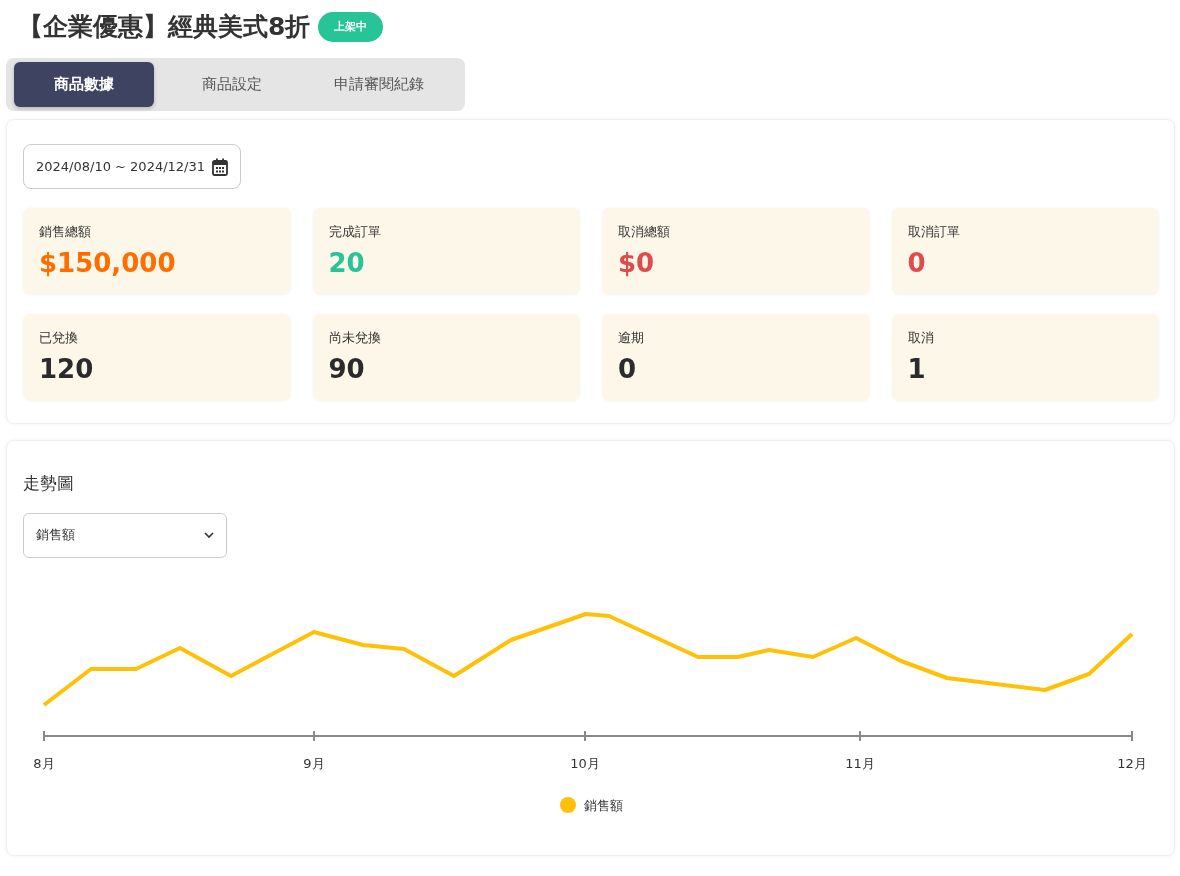 Image resolution: width=1180 pixels, height=876 pixels. What do you see at coordinates (934, 232) in the screenshot?
I see `stat-label: 取消訂單` at bounding box center [934, 232].